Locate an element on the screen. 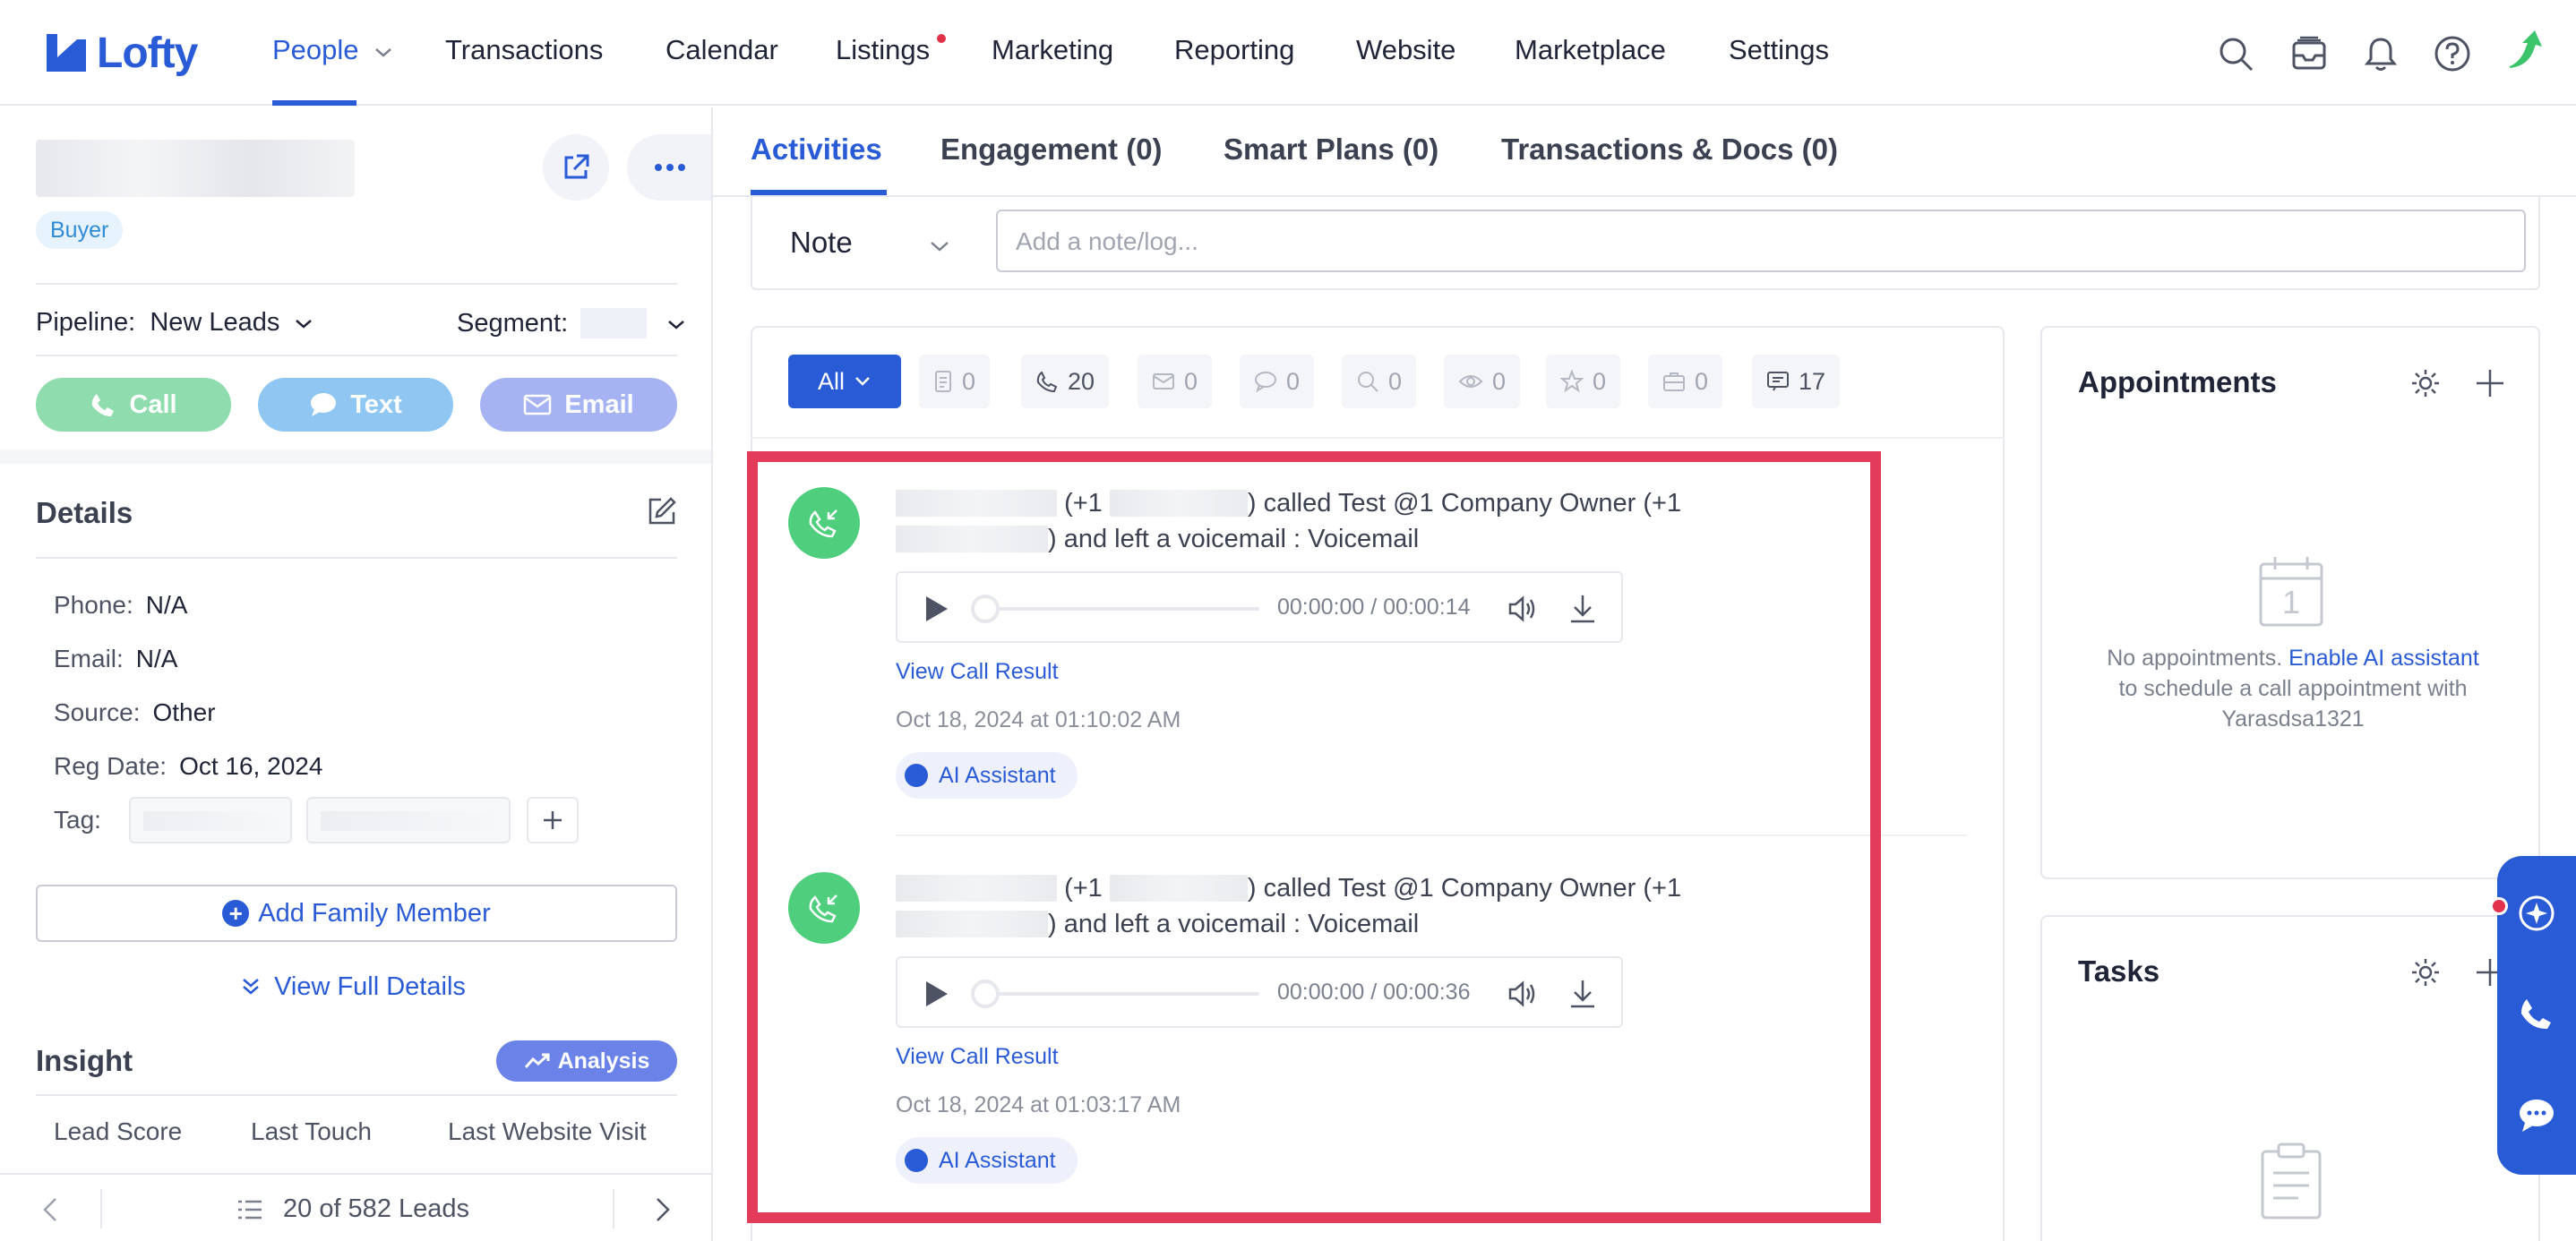 This screenshot has height=1241, width=2576. list-icon is located at coordinates (250, 1210).